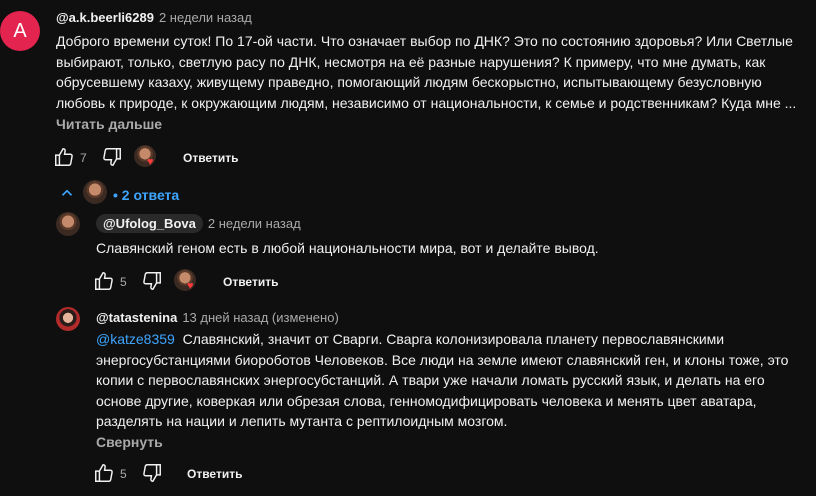 The width and height of the screenshot is (816, 496). What do you see at coordinates (146, 195) in the screenshot?
I see `replies-toggle-button: • 2 ответа` at bounding box center [146, 195].